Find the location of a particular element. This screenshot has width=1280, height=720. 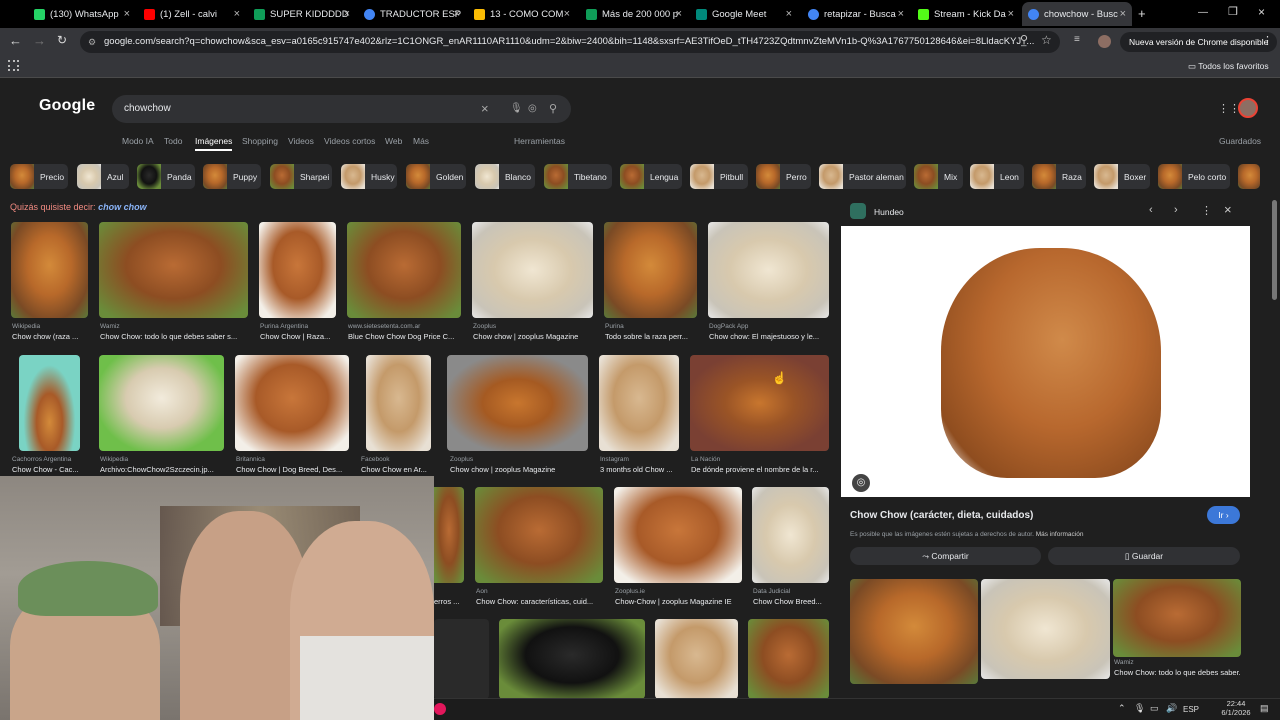

share-button: ⤳ Compartir is located at coordinates (945, 556).